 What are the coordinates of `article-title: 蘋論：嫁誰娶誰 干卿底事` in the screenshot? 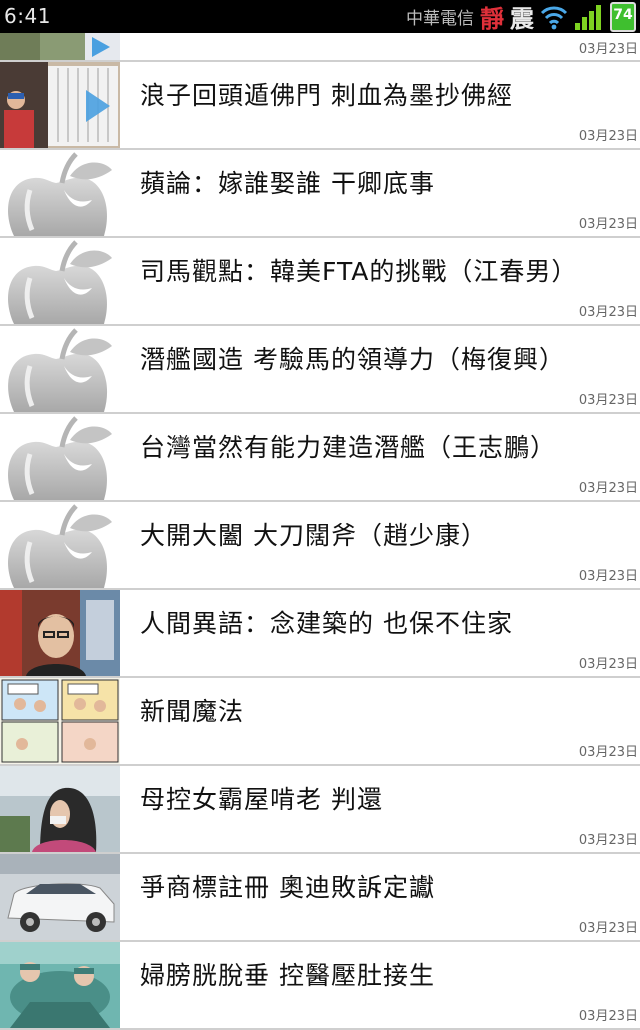 It's located at (287, 183).